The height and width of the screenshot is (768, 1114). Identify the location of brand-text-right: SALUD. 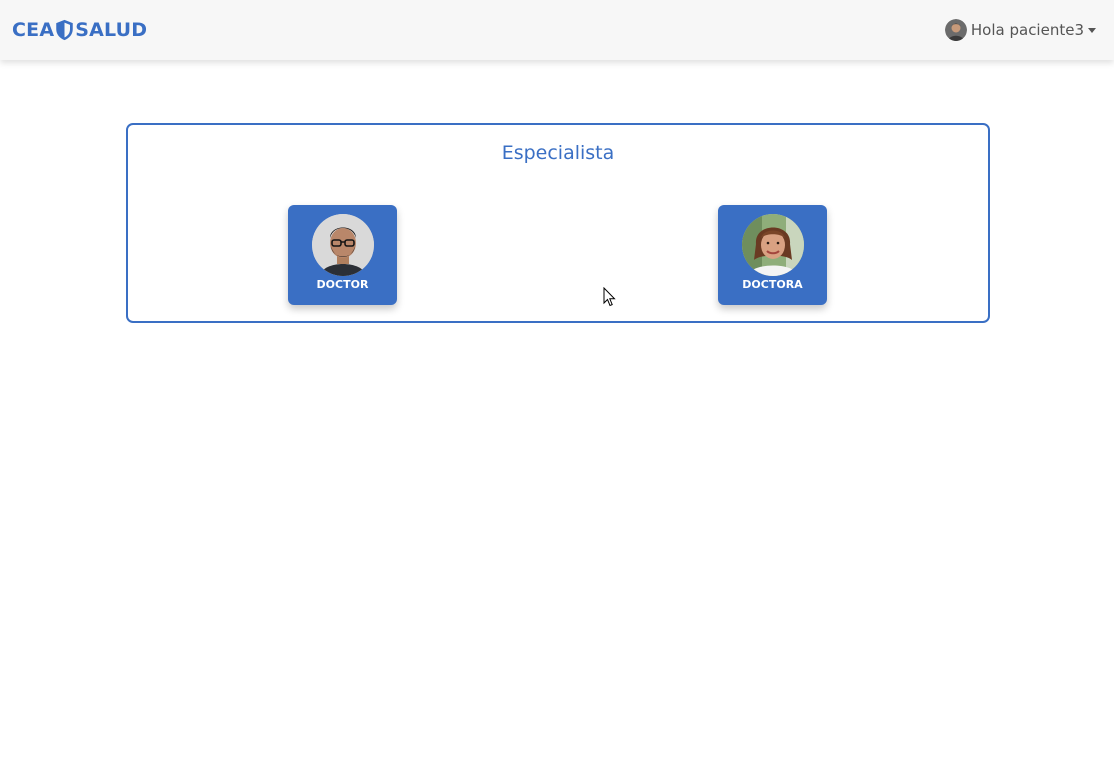
(111, 30).